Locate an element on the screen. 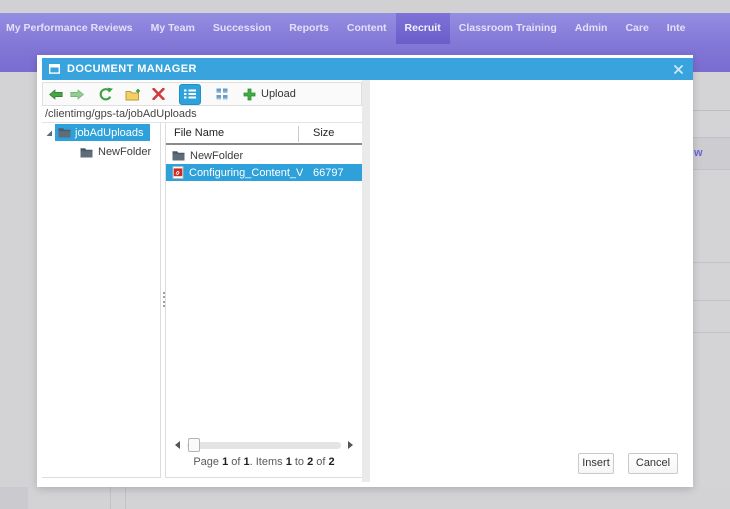  background-partial-link: w is located at coordinates (698, 153).